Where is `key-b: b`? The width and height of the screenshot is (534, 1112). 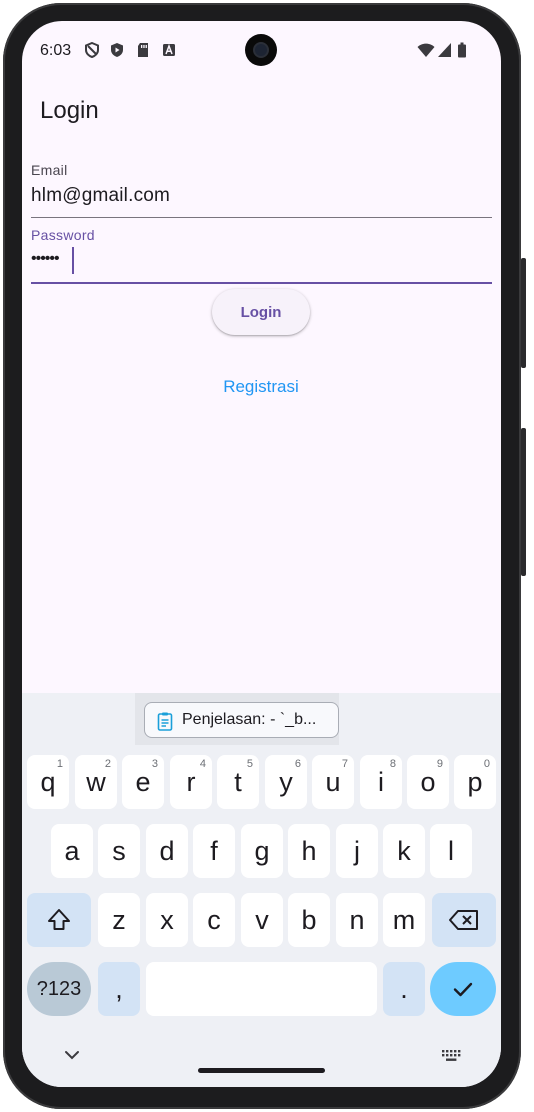 key-b: b is located at coordinates (309, 920).